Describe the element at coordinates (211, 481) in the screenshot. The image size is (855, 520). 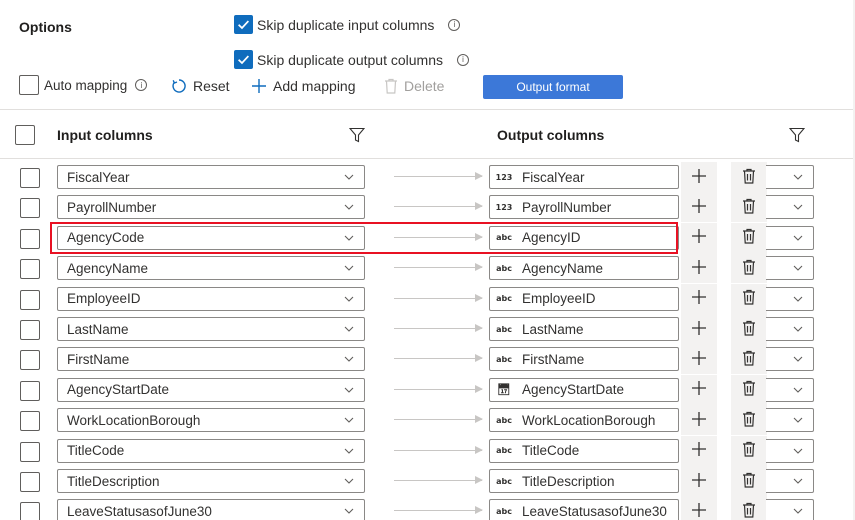
I see `input-column-select: TitleDescription` at that location.